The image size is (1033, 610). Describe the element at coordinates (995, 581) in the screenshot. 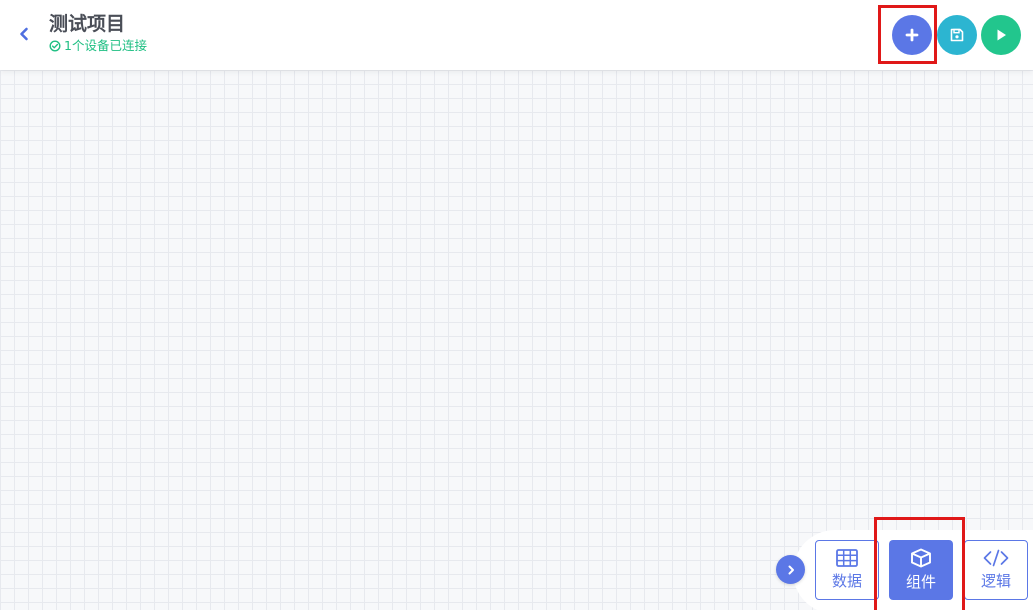

I see `tab-logic-label: 逻辑` at that location.